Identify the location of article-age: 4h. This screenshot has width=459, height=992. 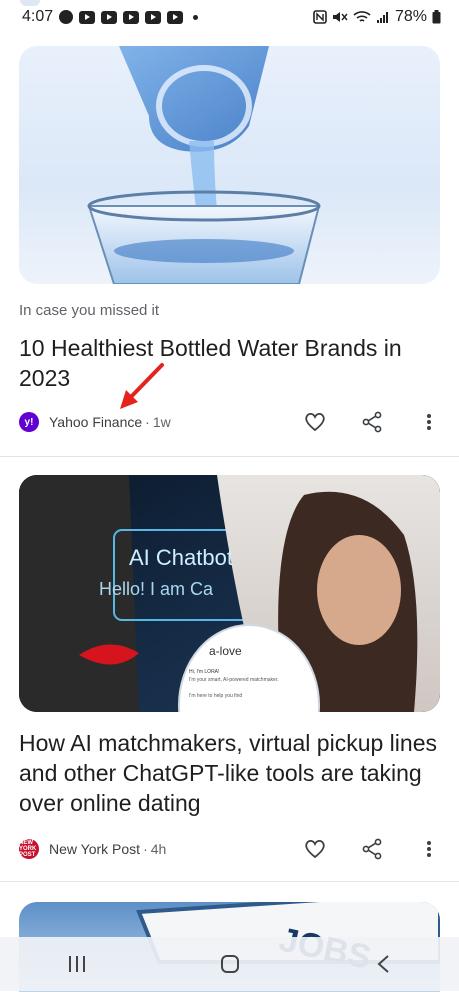
(158, 849).